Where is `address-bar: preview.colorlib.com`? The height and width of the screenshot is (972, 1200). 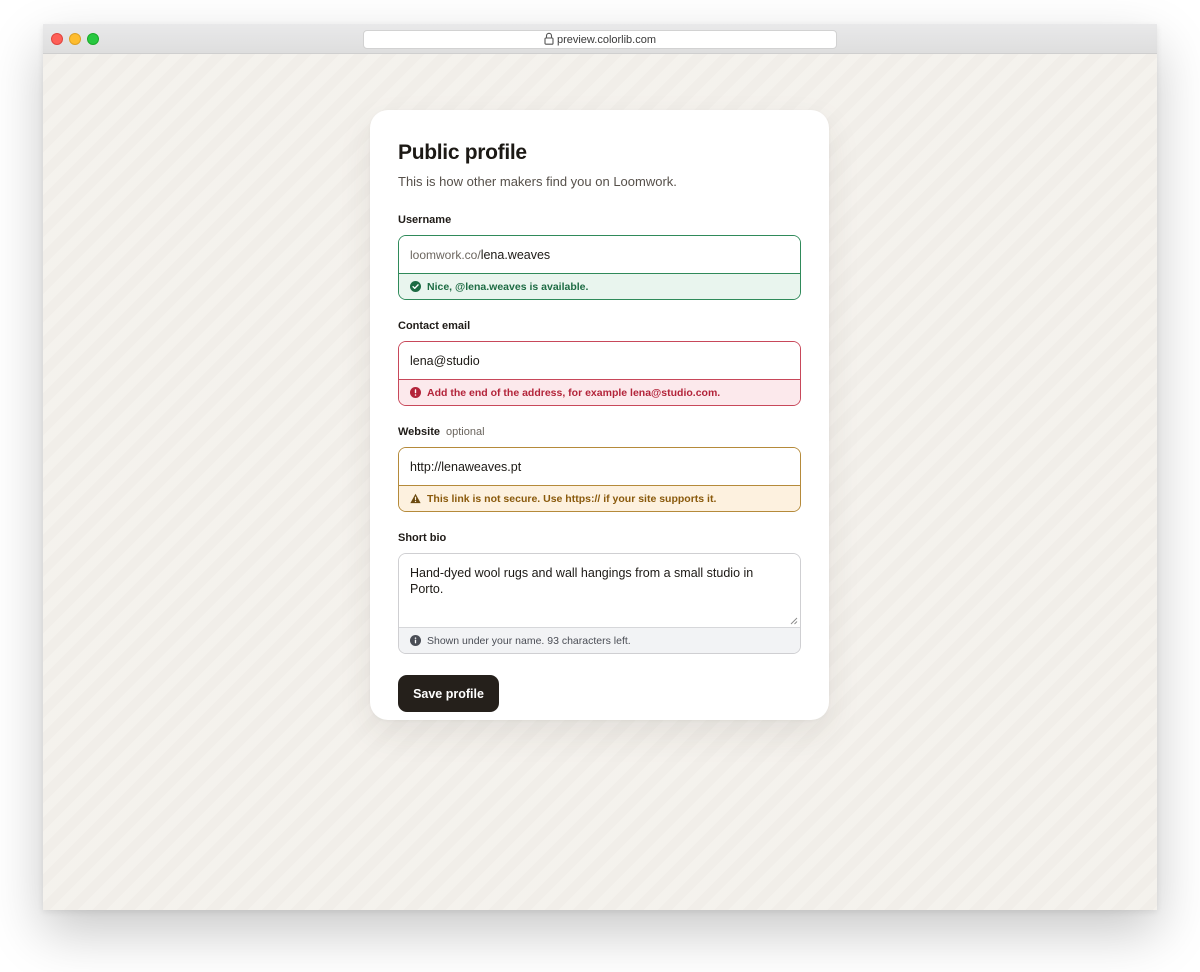 address-bar: preview.colorlib.com is located at coordinates (600, 39).